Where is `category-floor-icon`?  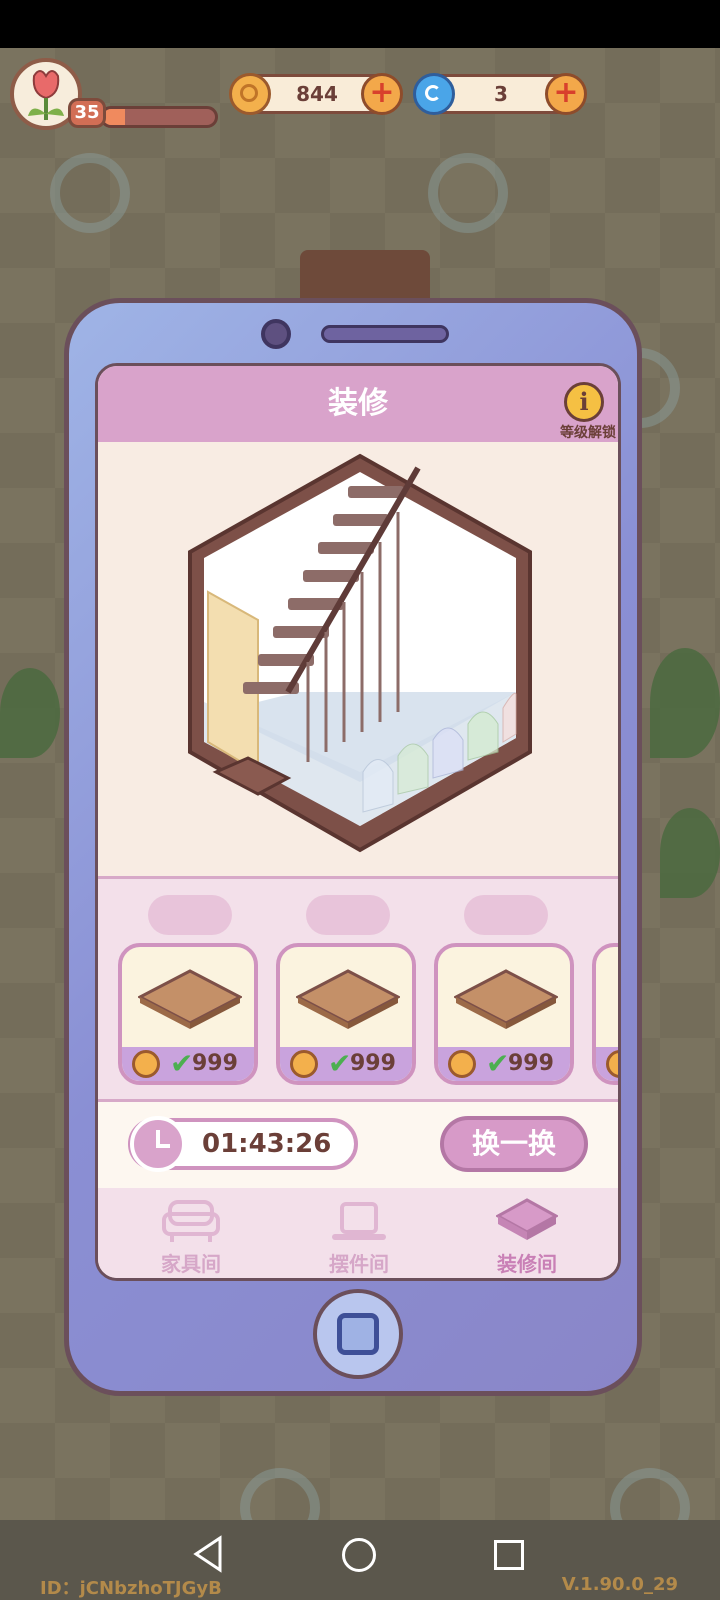
category-floor-icon is located at coordinates (190, 915).